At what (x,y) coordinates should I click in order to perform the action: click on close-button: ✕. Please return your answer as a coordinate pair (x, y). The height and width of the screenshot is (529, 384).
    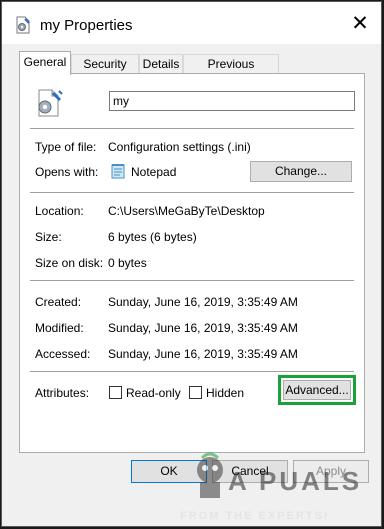
    Looking at the image, I should click on (360, 24).